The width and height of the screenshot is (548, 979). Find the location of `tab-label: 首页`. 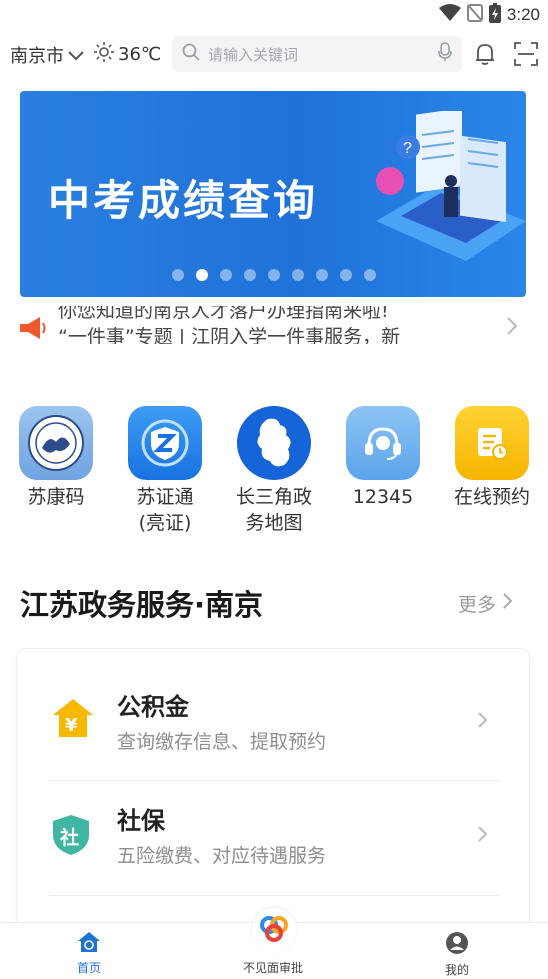

tab-label: 首页 is located at coordinates (88, 968).